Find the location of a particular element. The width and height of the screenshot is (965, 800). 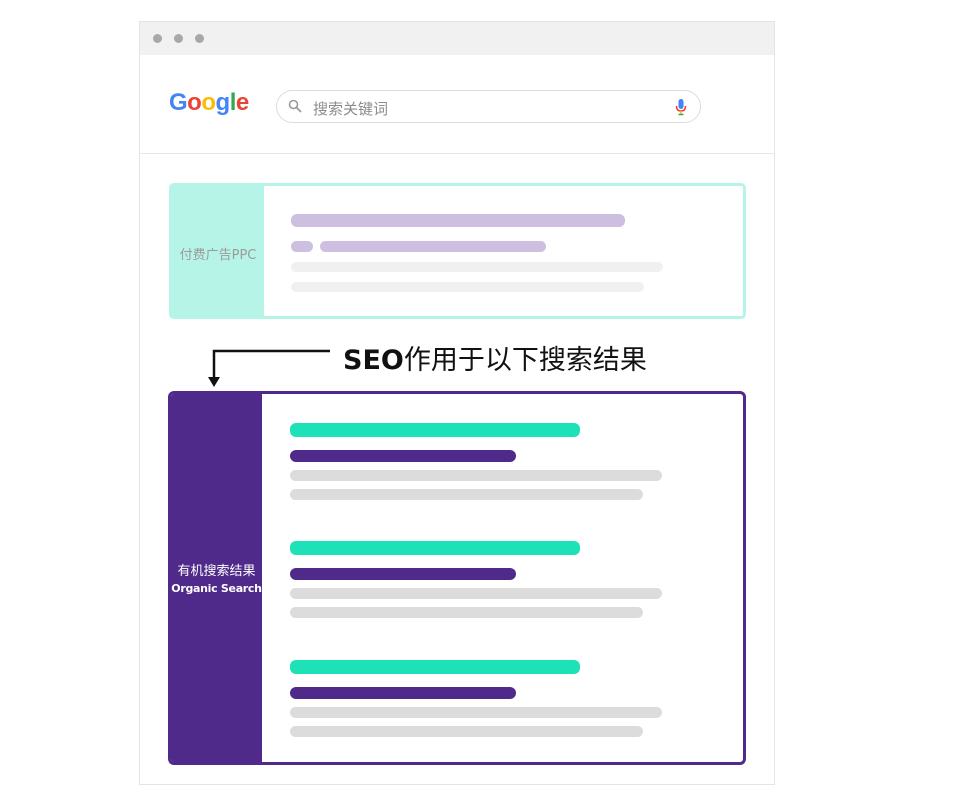

logo-letter: G is located at coordinates (178, 102).